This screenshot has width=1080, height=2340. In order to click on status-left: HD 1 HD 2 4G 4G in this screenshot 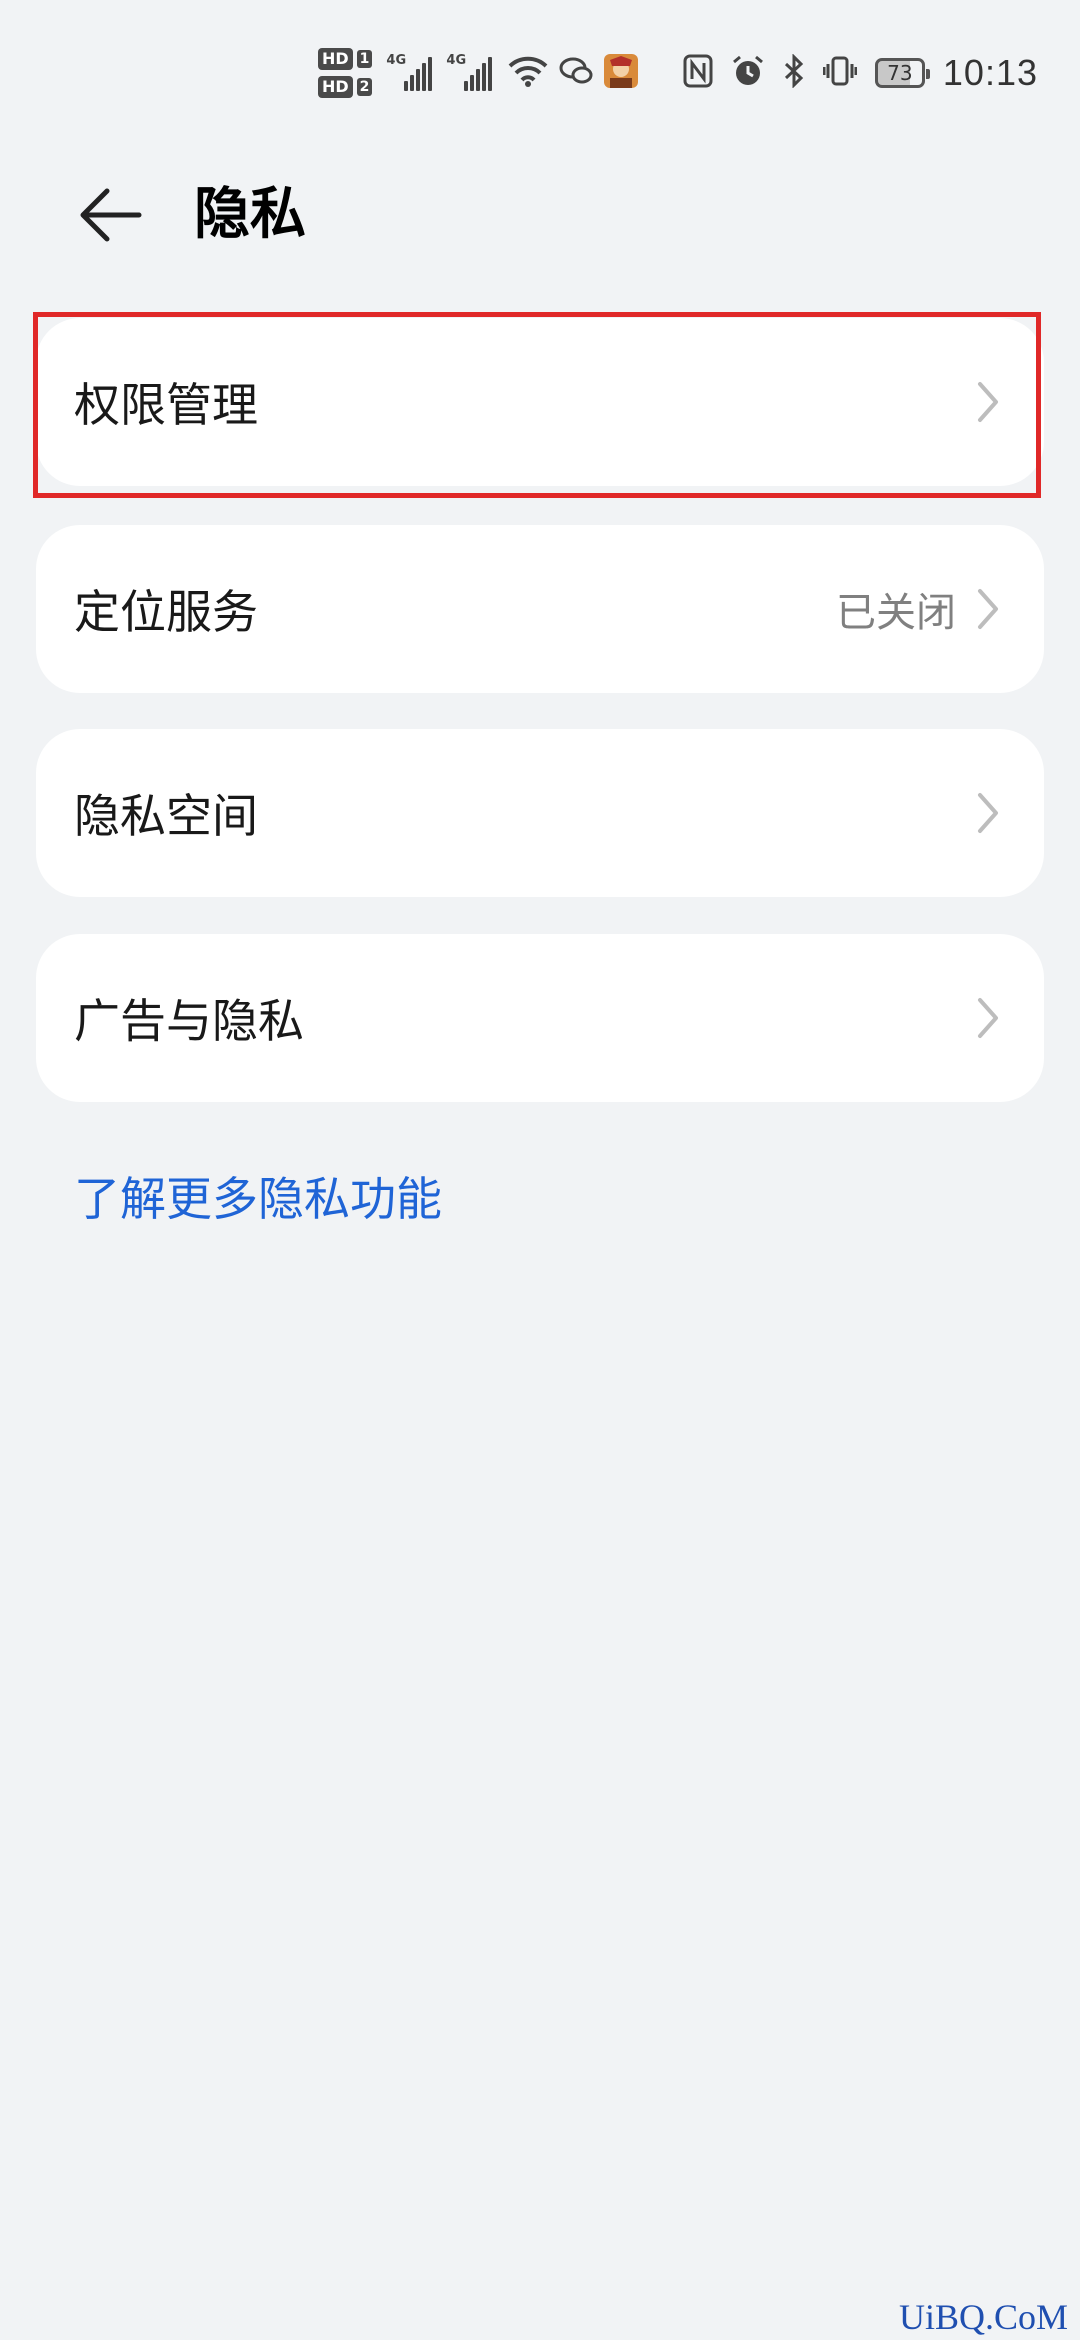, I will do `click(478, 73)`.